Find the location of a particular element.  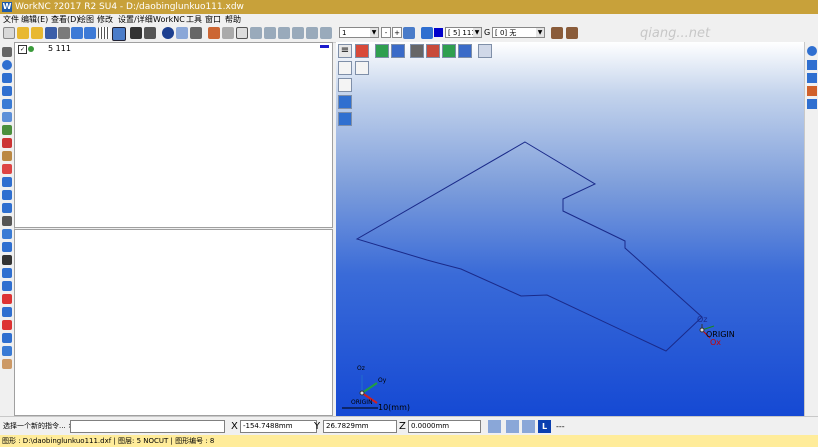

level-select-value: [ 5] 111 is located at coordinates (462, 33).